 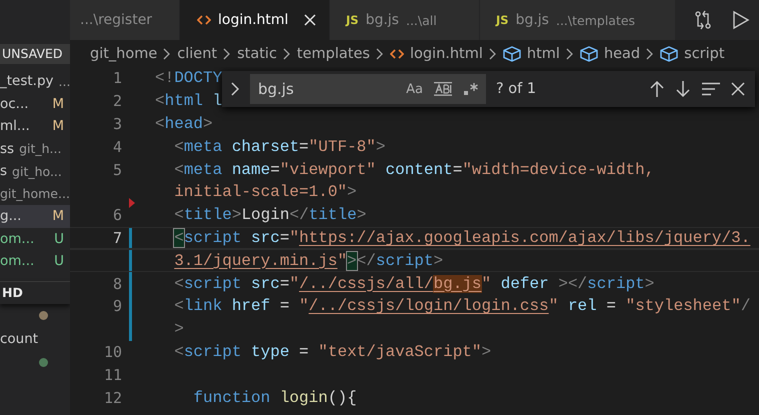 What do you see at coordinates (265, 192) in the screenshot?
I see `code-line: initial-scale=1.0">` at bounding box center [265, 192].